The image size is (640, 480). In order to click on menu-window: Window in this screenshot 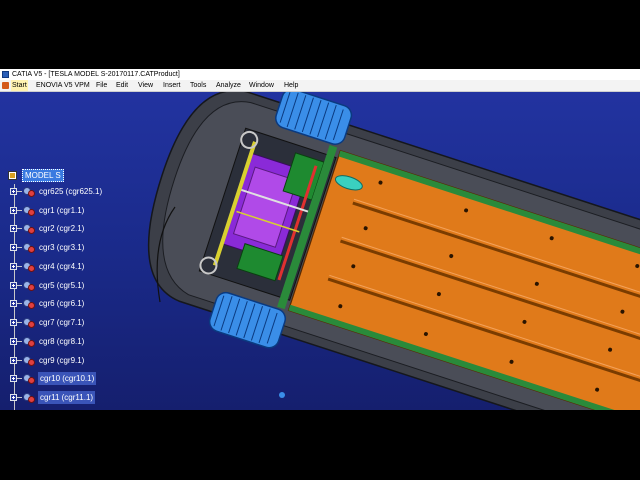, I will do `click(261, 85)`.